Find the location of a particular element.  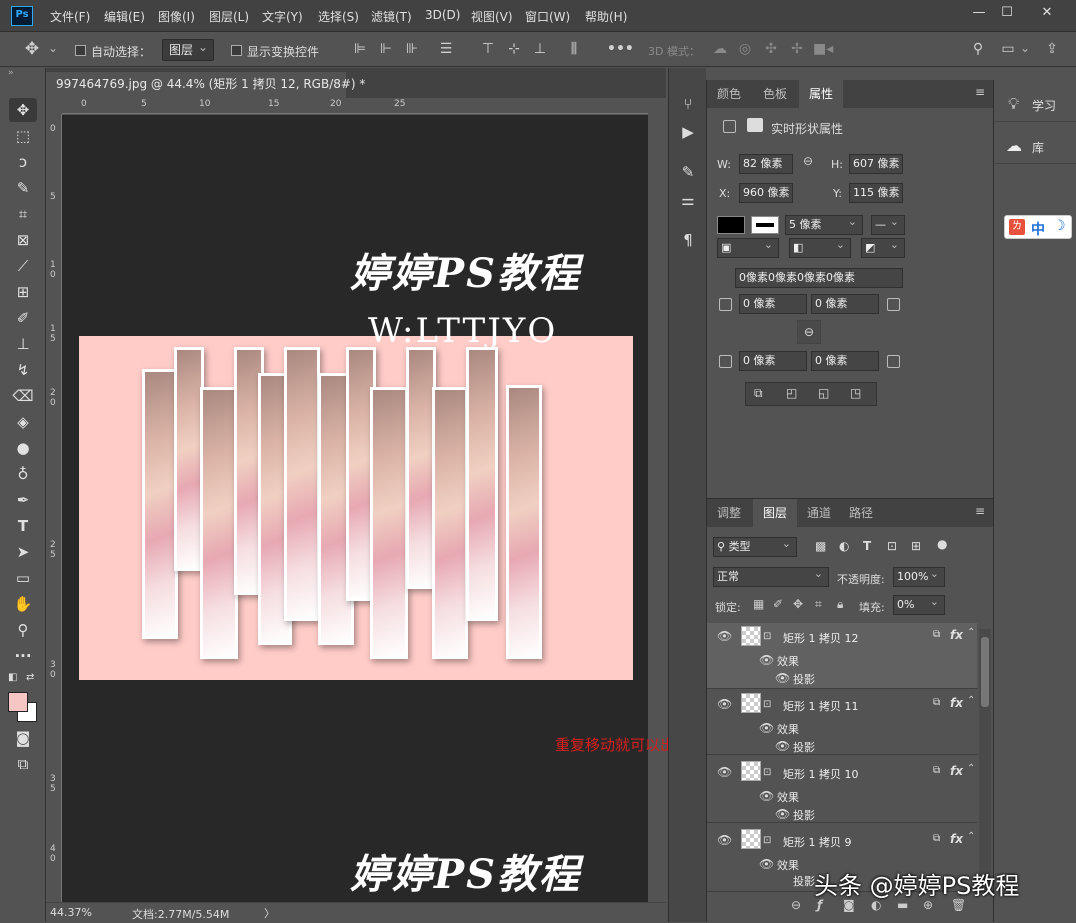

auto-select-target-dropdown: 图层 is located at coordinates (188, 49).